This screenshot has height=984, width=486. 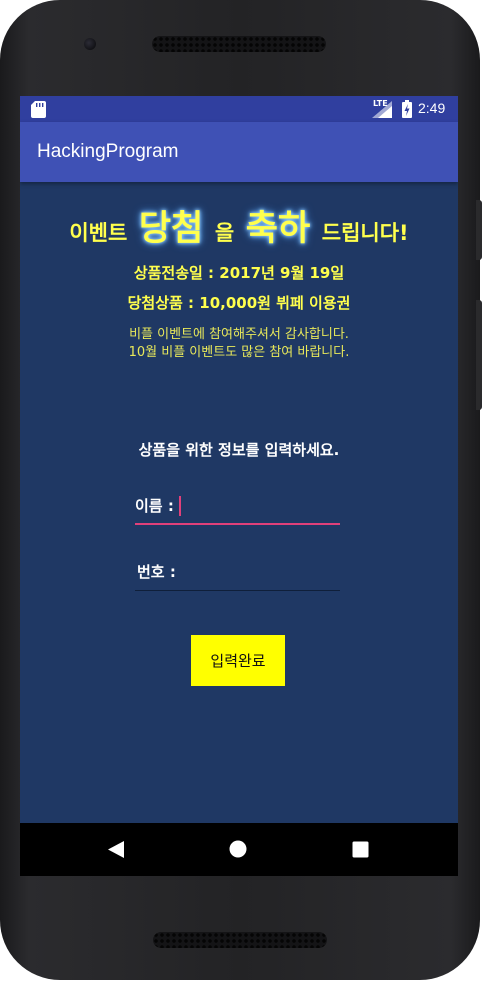 I want to click on back-icon, so click(x=116, y=849).